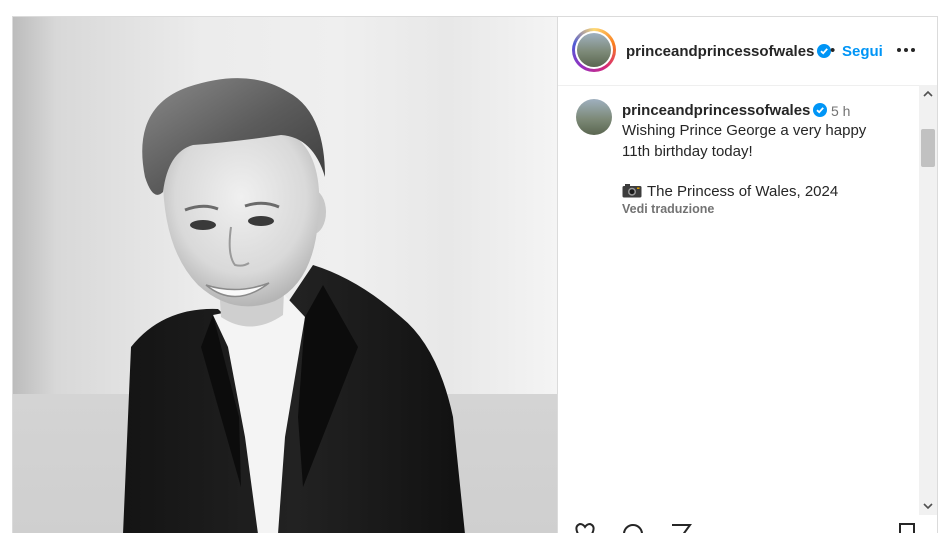 The height and width of the screenshot is (533, 950). I want to click on caption-username: princeandprincessofwales, so click(725, 110).